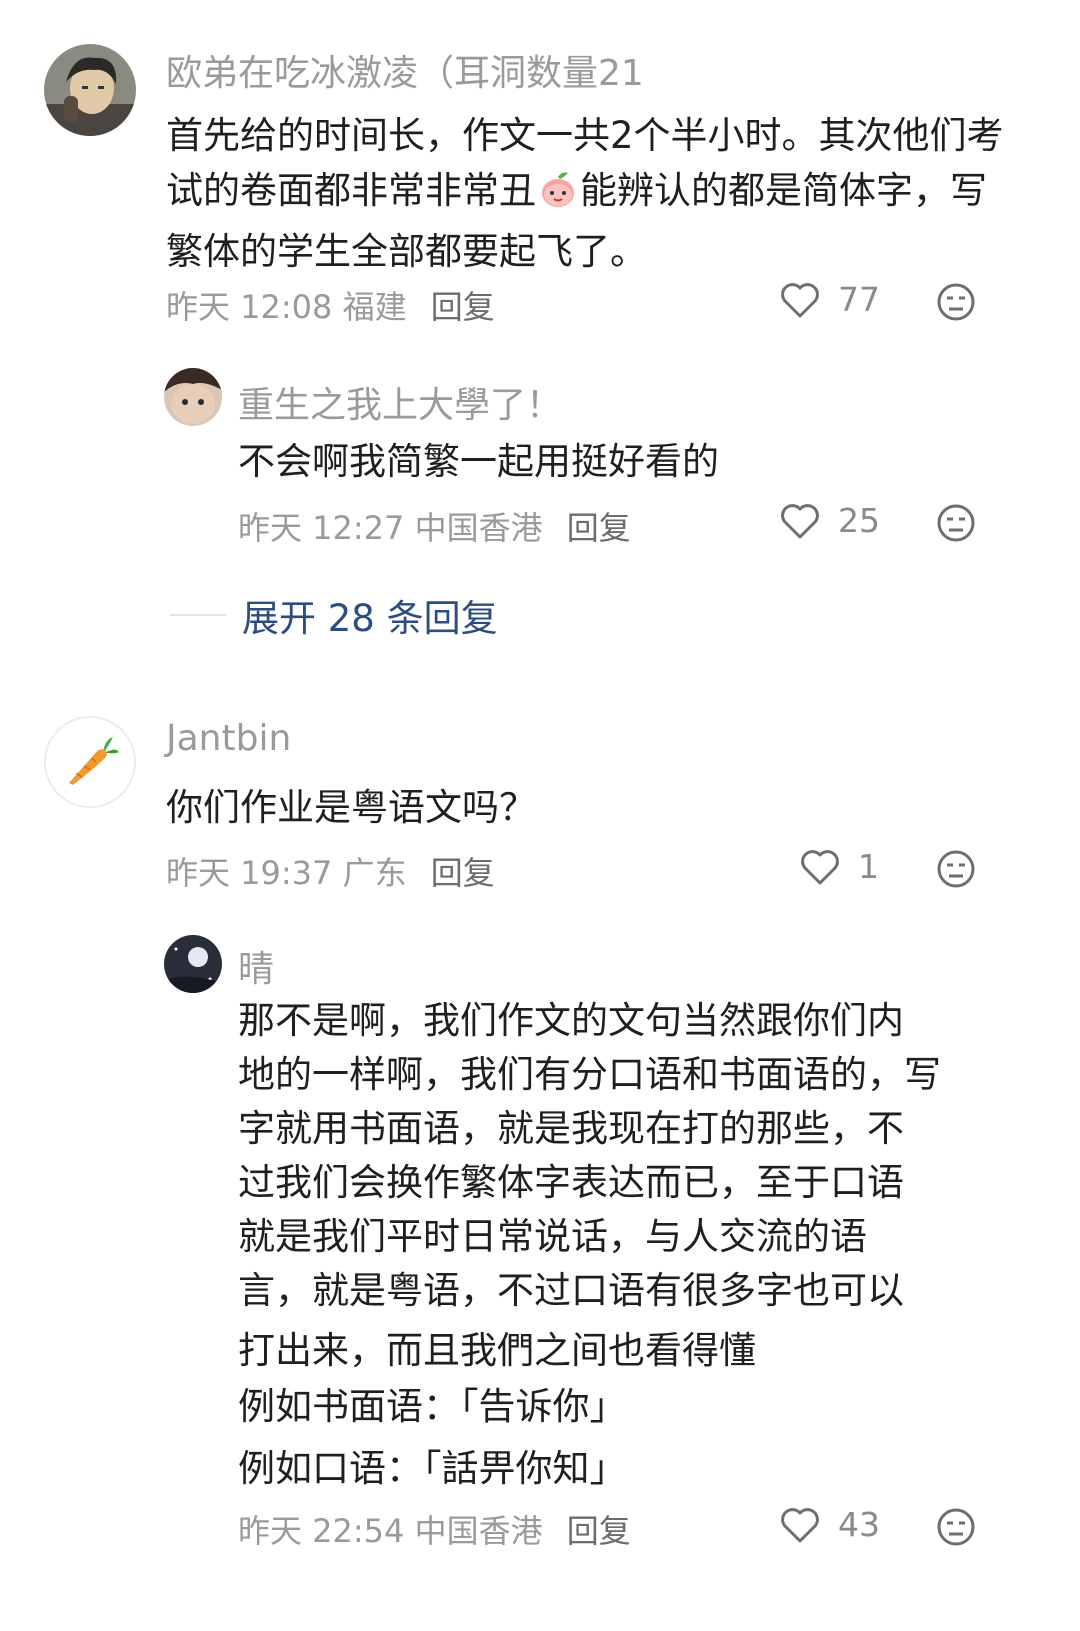  Describe the element at coordinates (478, 461) in the screenshot. I see `reply-text: 不会啊我简繁一起用挺好看的` at that location.